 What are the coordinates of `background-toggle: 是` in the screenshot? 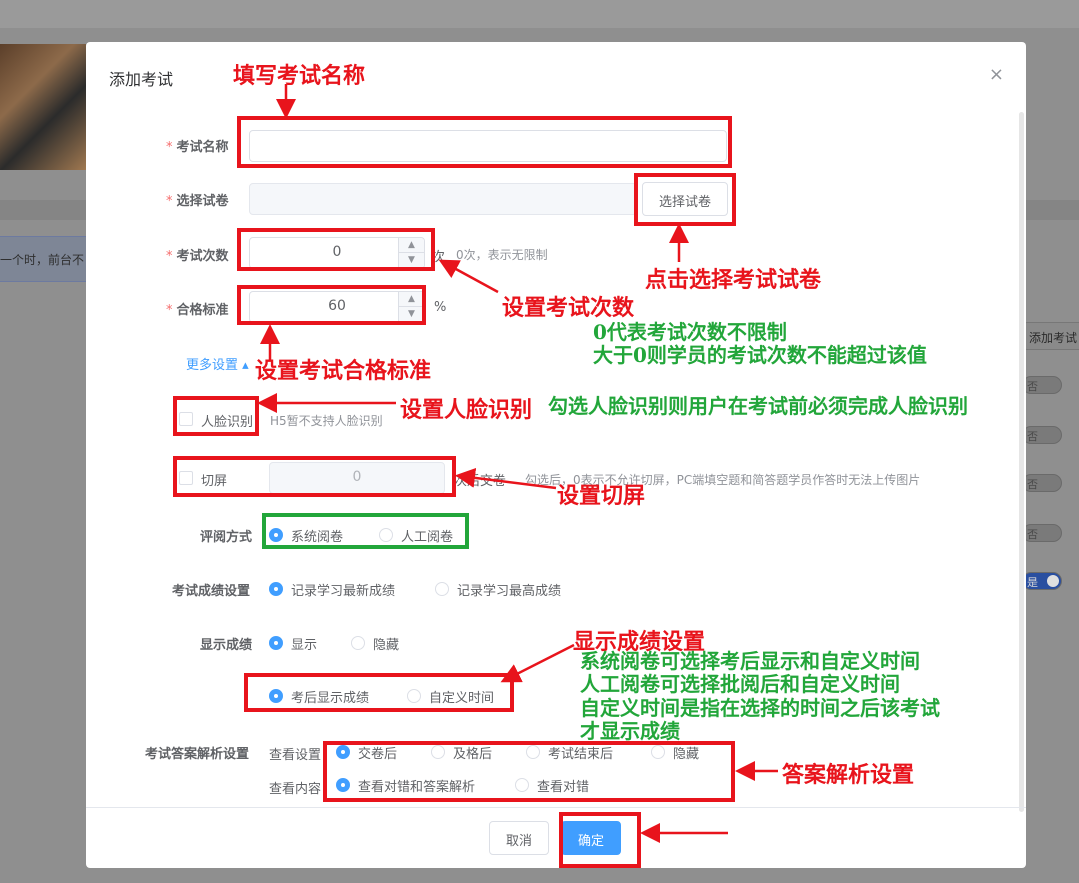 It's located at (1042, 581).